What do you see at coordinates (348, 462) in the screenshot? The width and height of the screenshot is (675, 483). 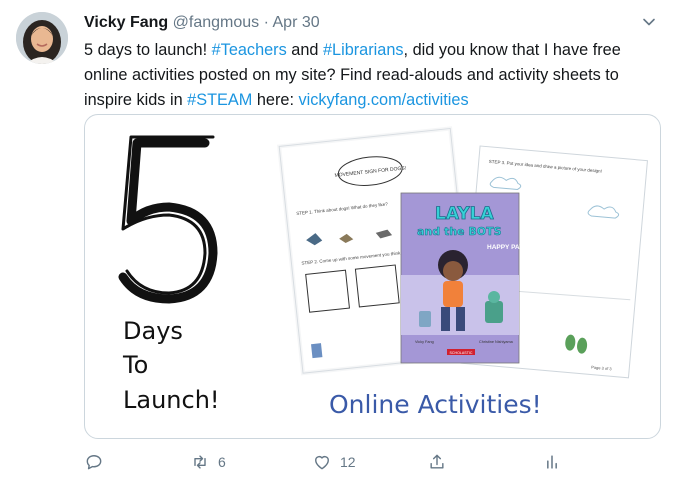 I see `like-count: 12` at bounding box center [348, 462].